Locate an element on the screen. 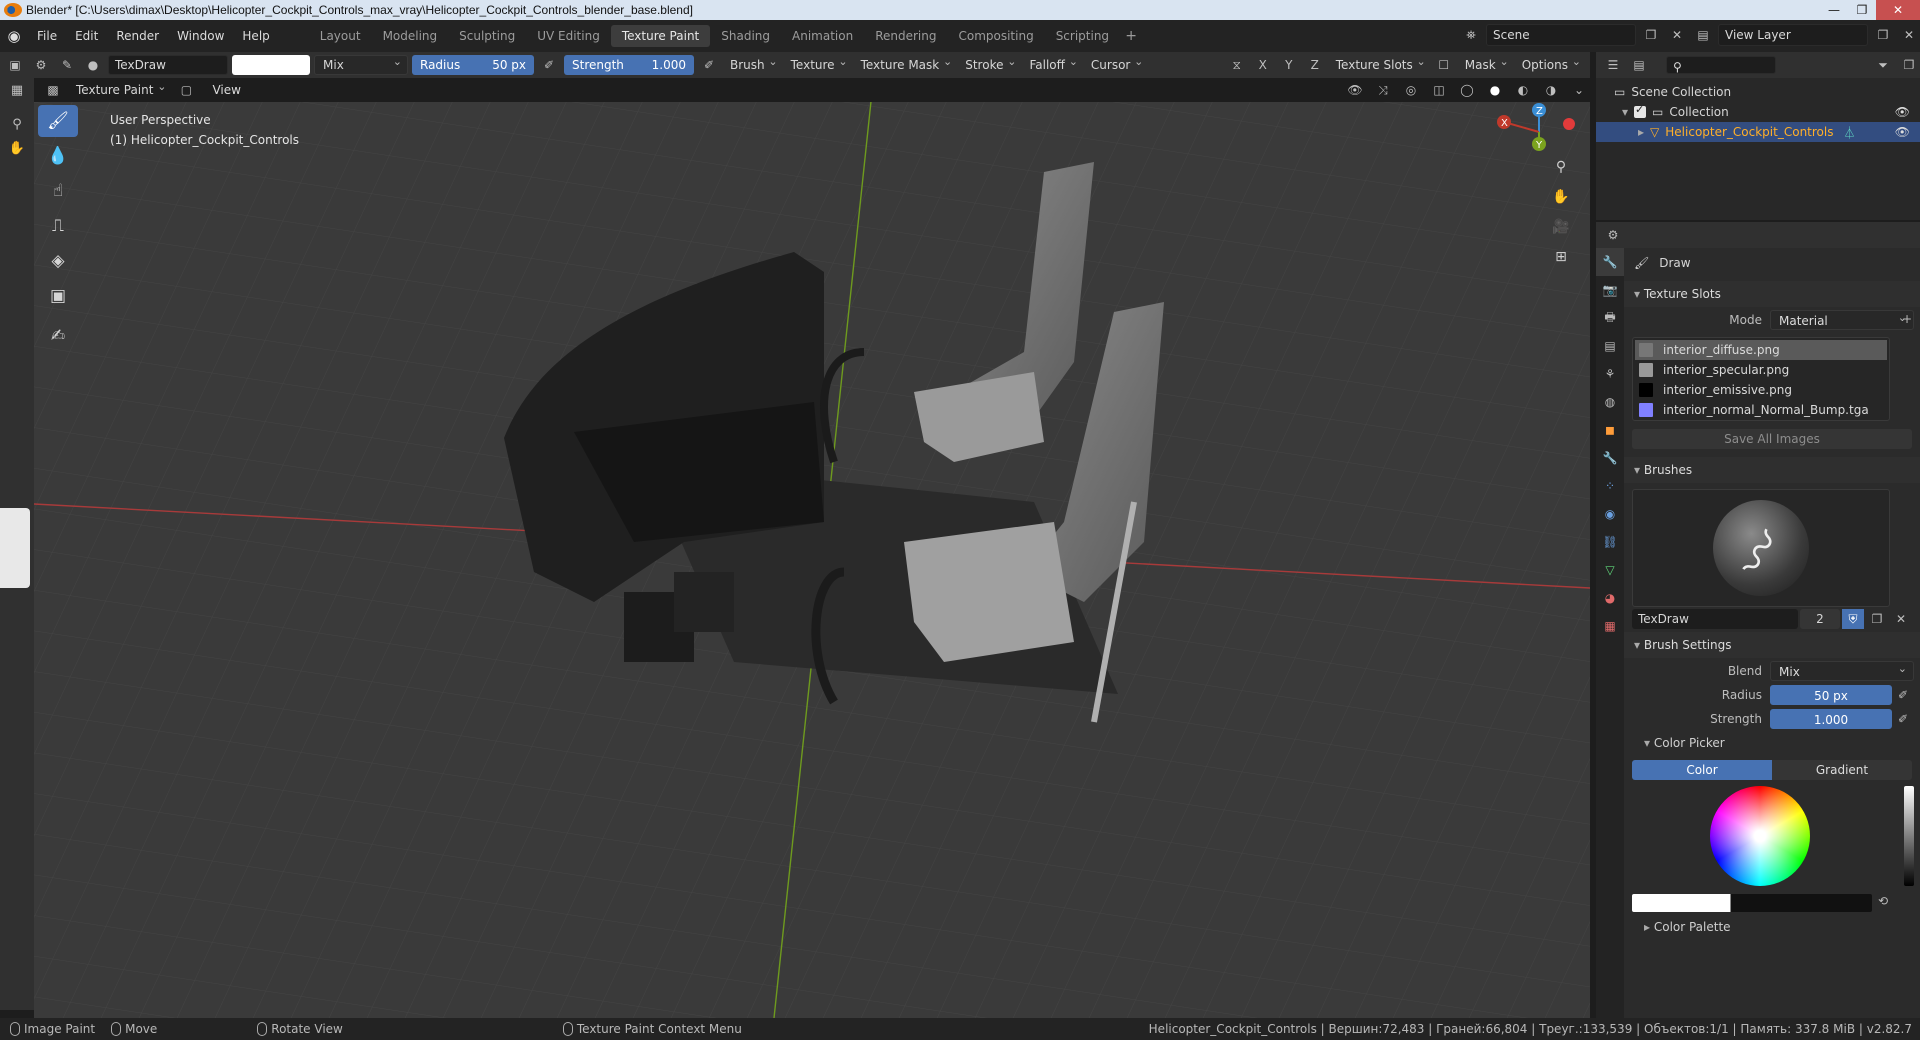  brush-name-field: TexDraw is located at coordinates (168, 65).